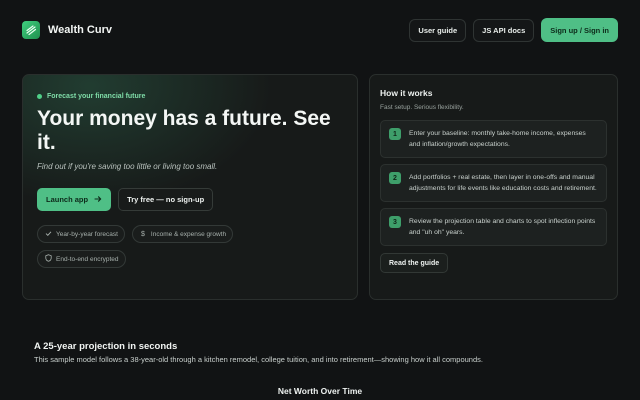 Image resolution: width=640 pixels, height=400 pixels. I want to click on chip-label: Income & expense growth, so click(188, 234).